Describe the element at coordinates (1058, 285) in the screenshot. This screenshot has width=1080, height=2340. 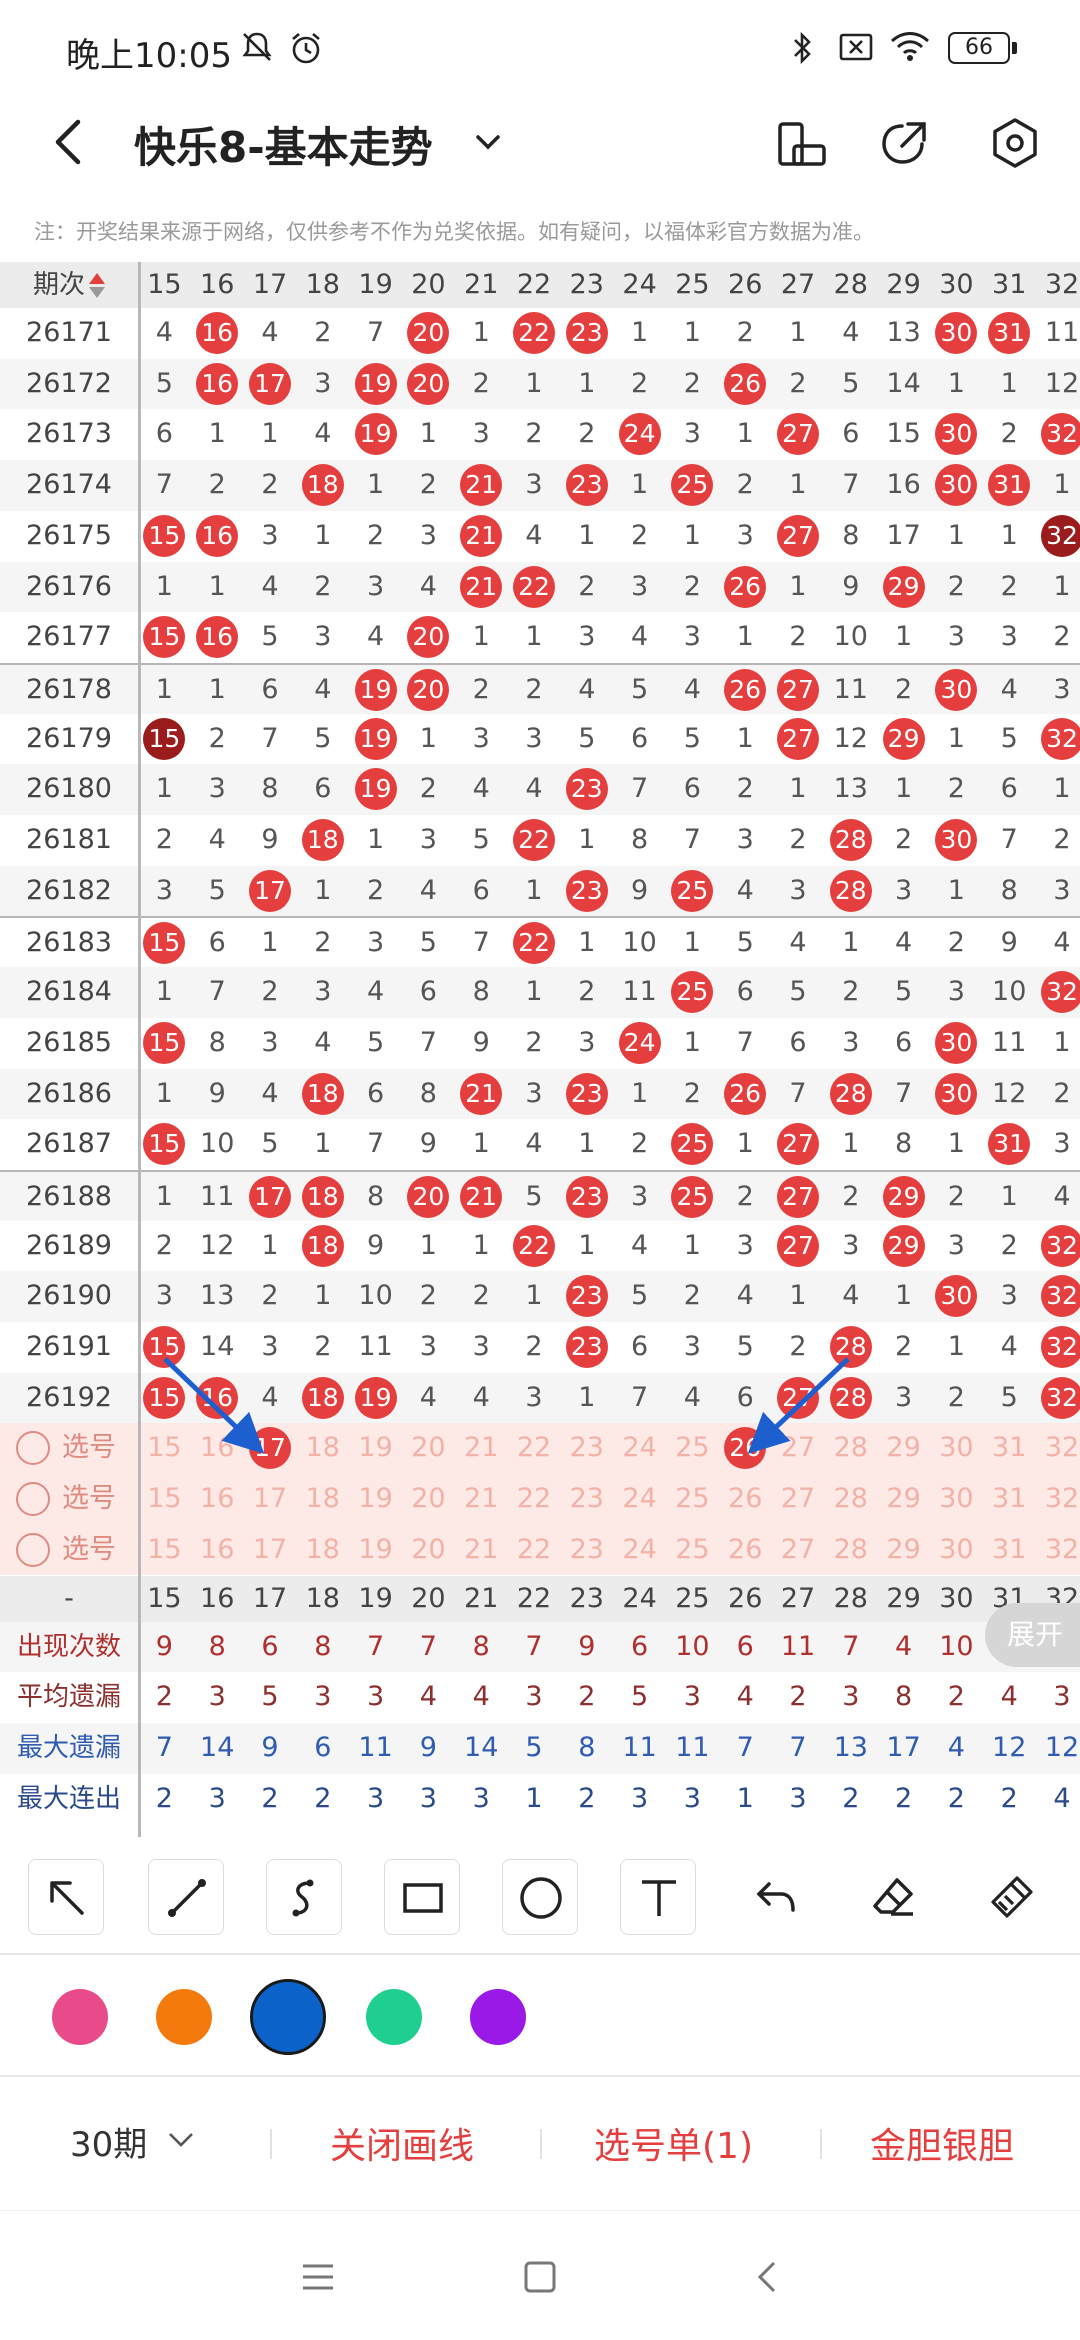
I see `column-header: 32` at that location.